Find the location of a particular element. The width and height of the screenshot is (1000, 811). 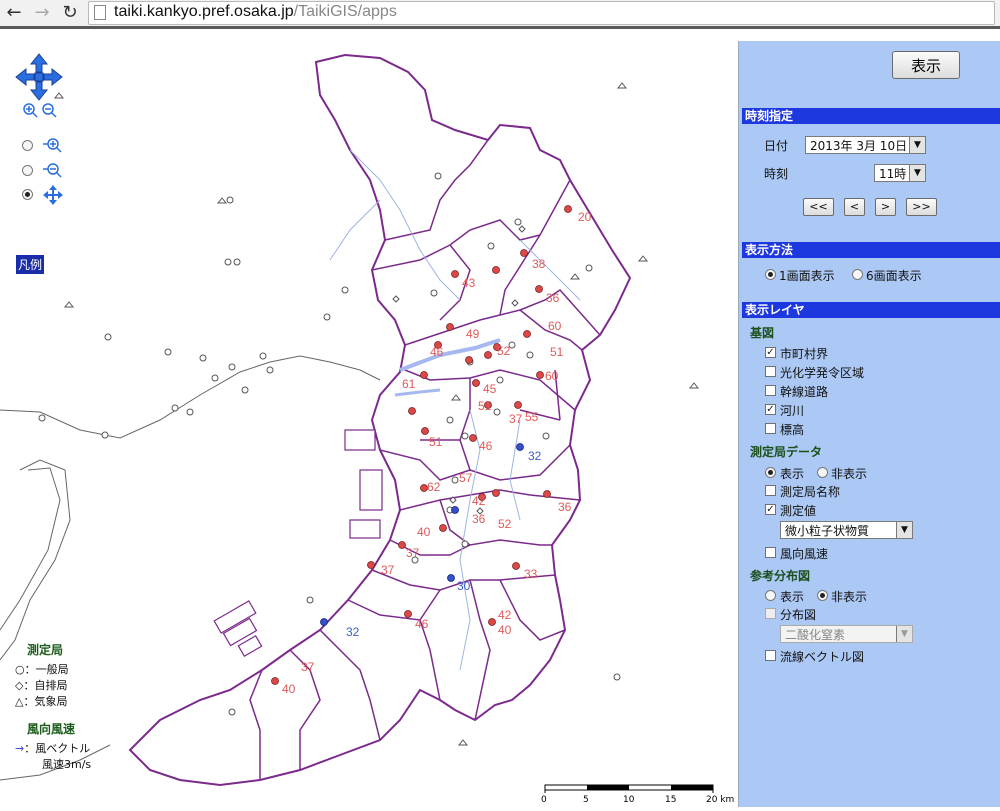

reload-icon: ↻ is located at coordinates (70, 13).